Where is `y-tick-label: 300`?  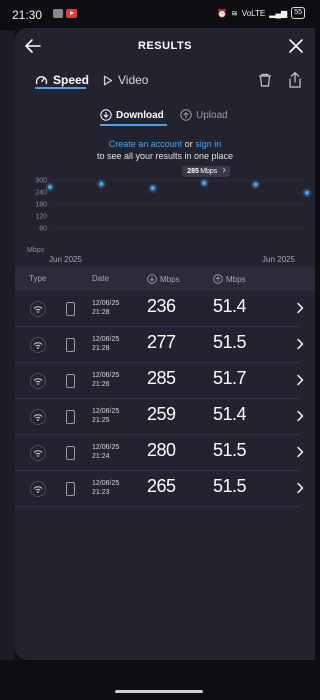
y-tick-label: 300 is located at coordinates (41, 181).